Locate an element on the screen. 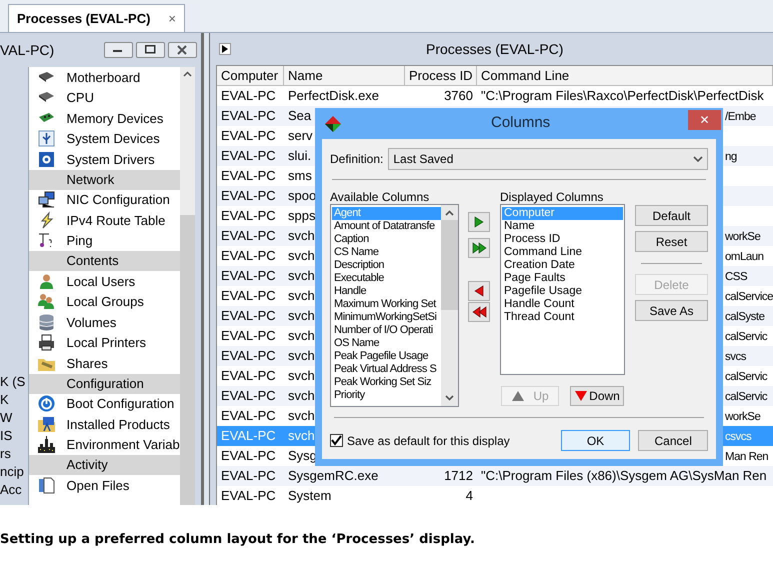 This screenshot has width=773, height=569. tree-item: ncip is located at coordinates (14, 472).